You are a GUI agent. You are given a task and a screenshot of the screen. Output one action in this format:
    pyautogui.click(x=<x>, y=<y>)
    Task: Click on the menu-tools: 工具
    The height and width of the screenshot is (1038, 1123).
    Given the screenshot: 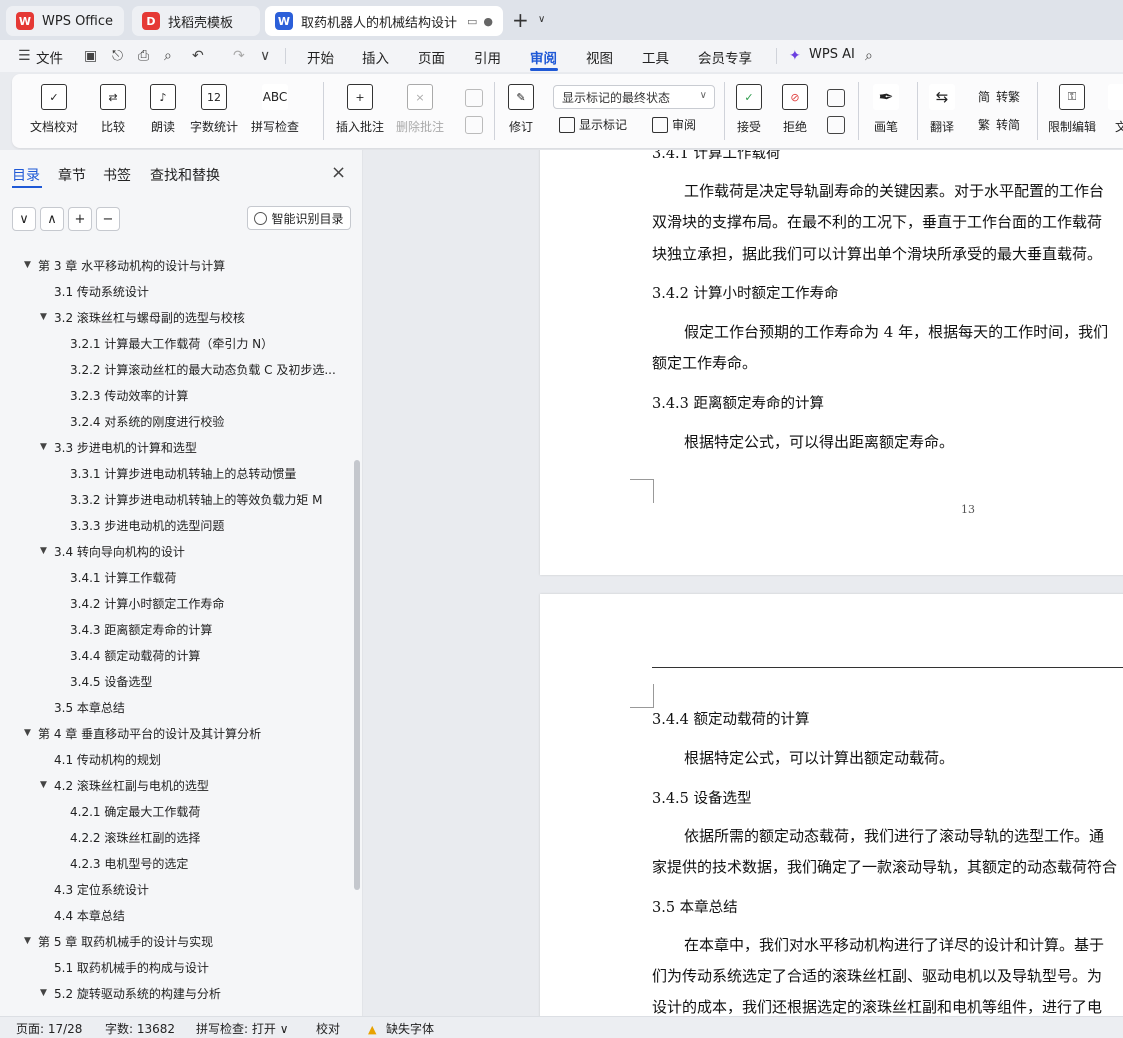 What is the action you would take?
    pyautogui.click(x=655, y=57)
    